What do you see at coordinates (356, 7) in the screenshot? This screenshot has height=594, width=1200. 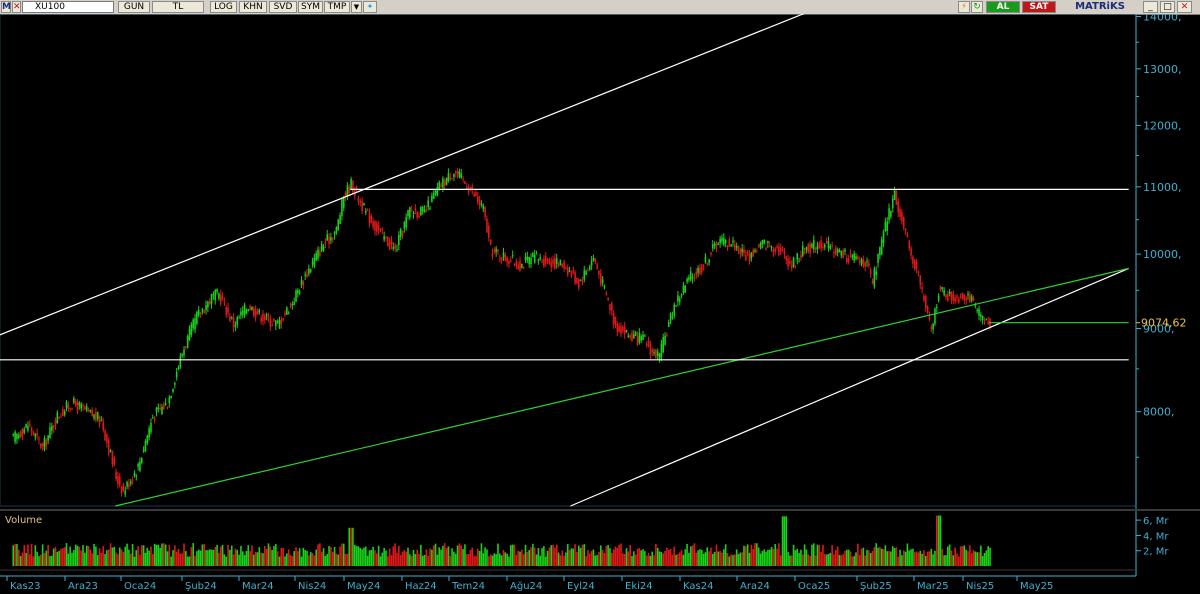 I see `dropdown-arrow-icon: ▼` at bounding box center [356, 7].